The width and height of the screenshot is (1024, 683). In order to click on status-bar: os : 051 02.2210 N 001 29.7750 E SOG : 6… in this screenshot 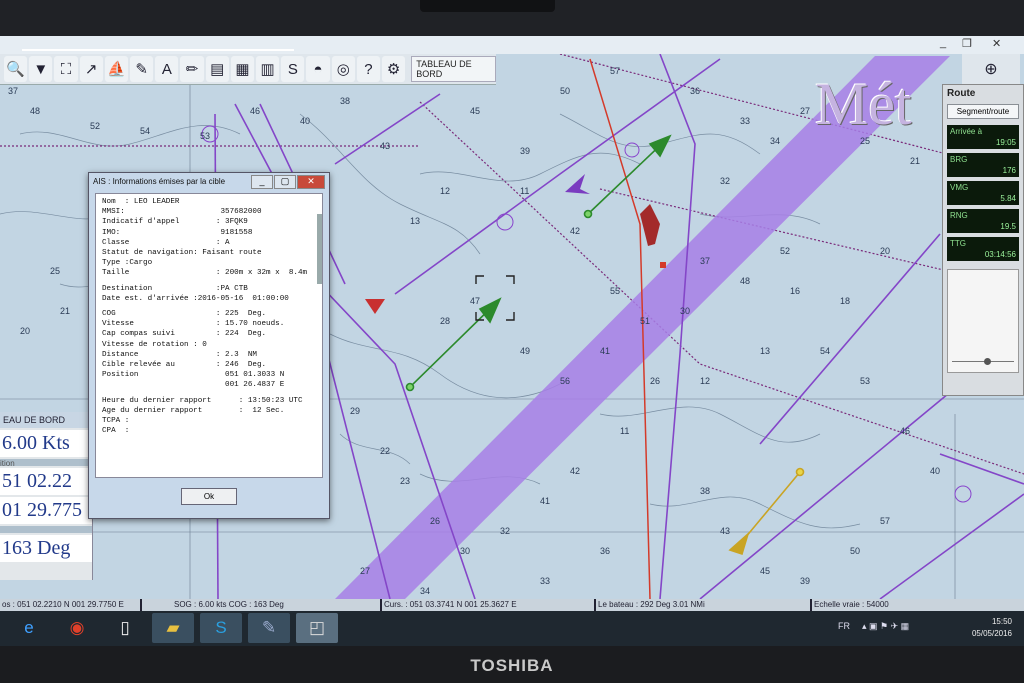, I will do `click(512, 605)`.